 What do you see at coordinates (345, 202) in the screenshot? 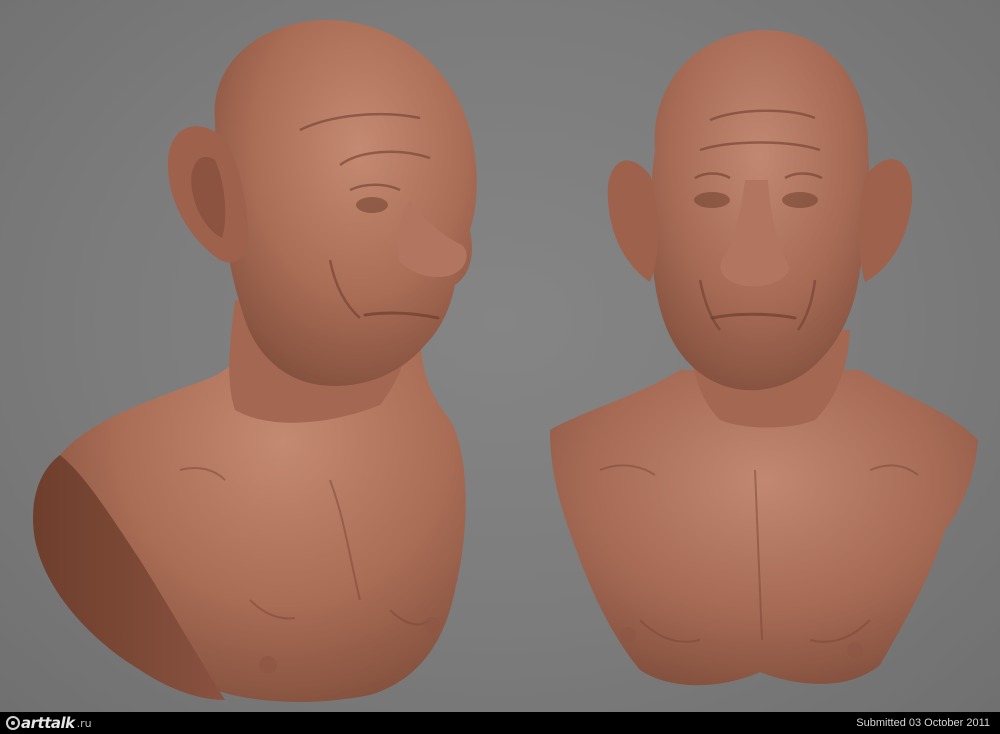
I see `left-head` at bounding box center [345, 202].